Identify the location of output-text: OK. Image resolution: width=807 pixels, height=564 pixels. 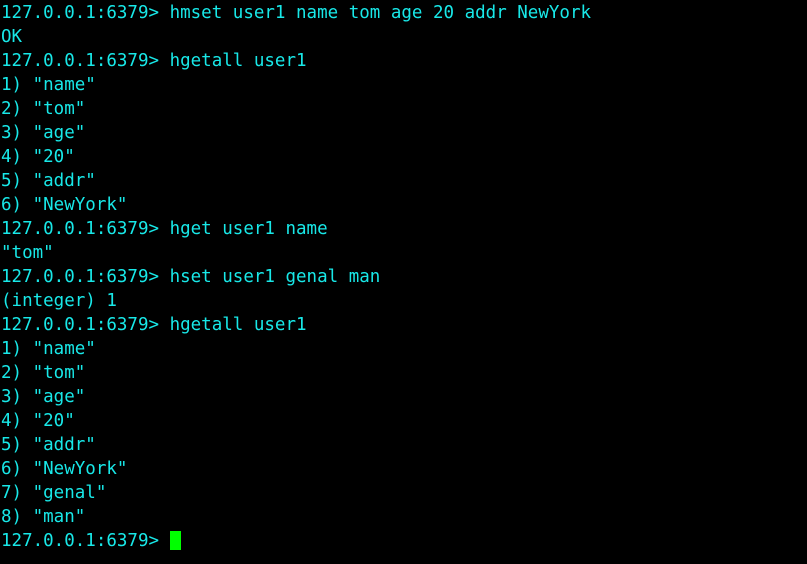
(12, 37).